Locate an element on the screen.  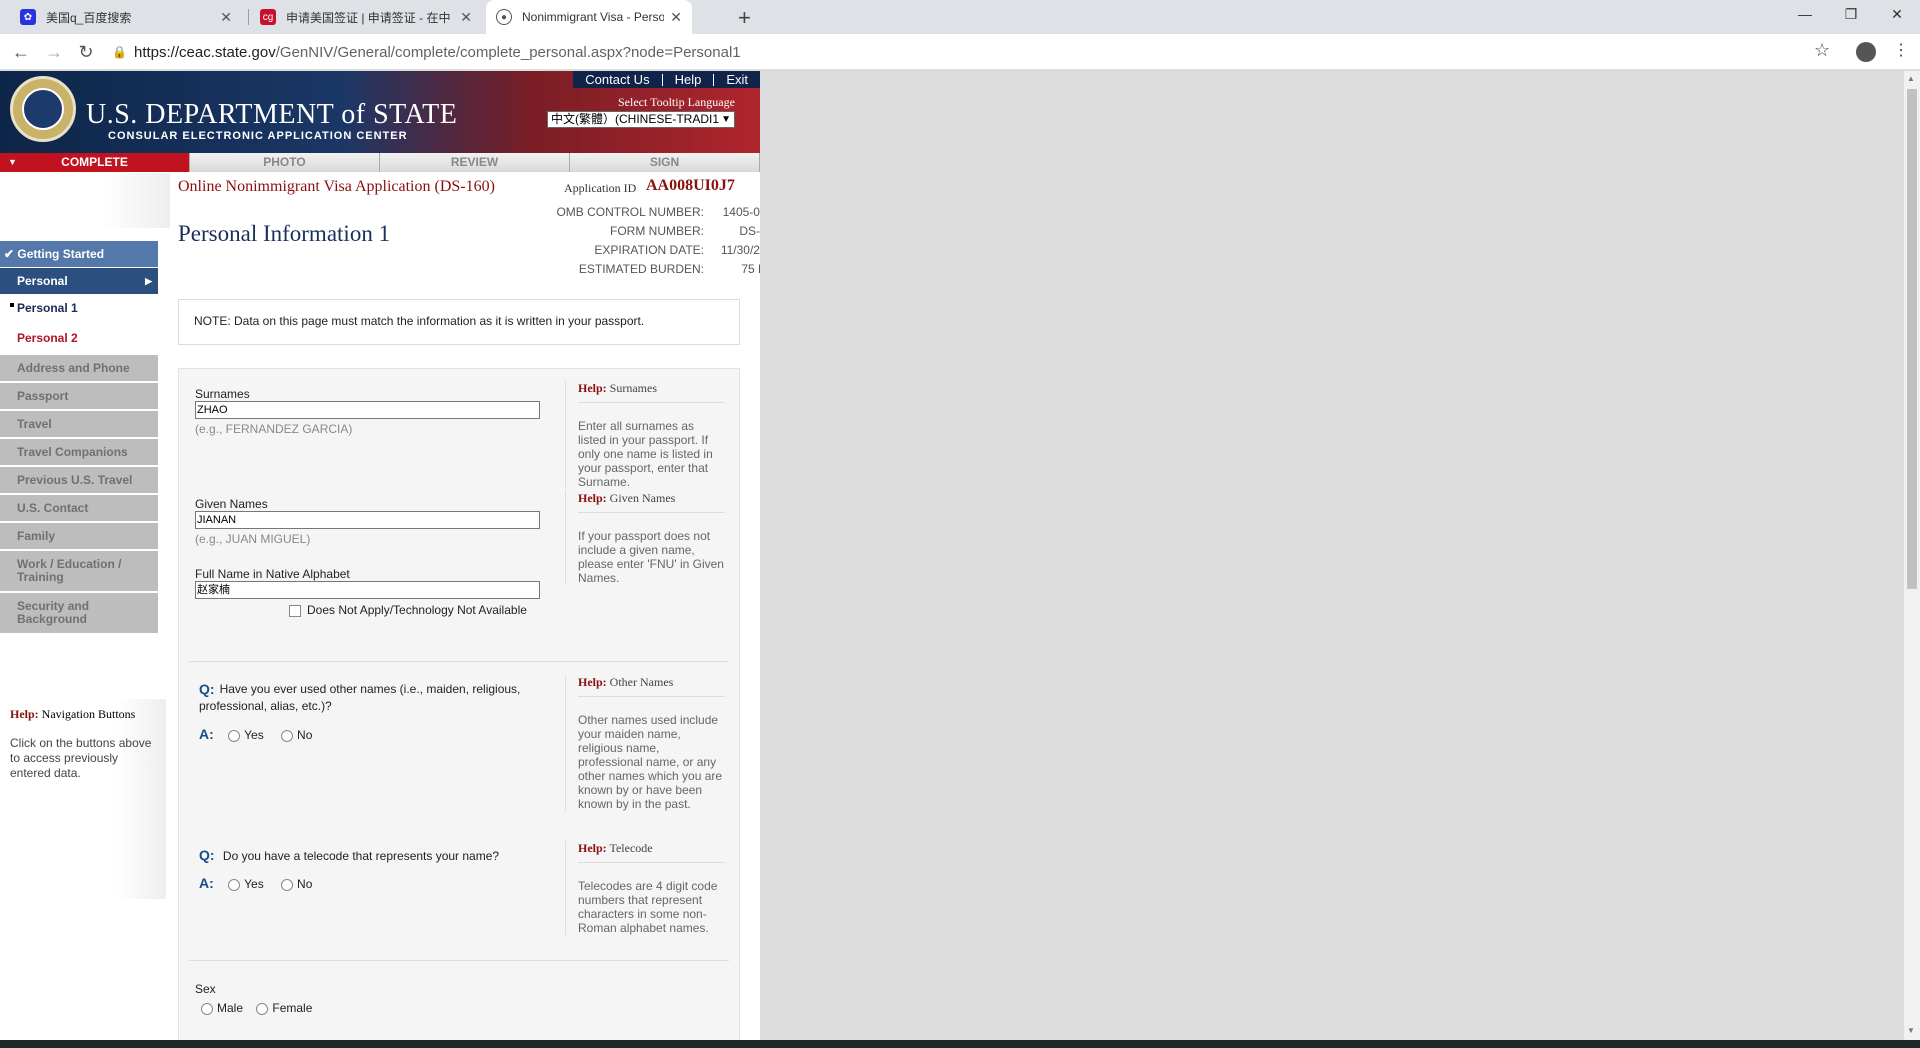
tab-label: Nonimmigrant Visa - Personal is located at coordinates (593, 17).